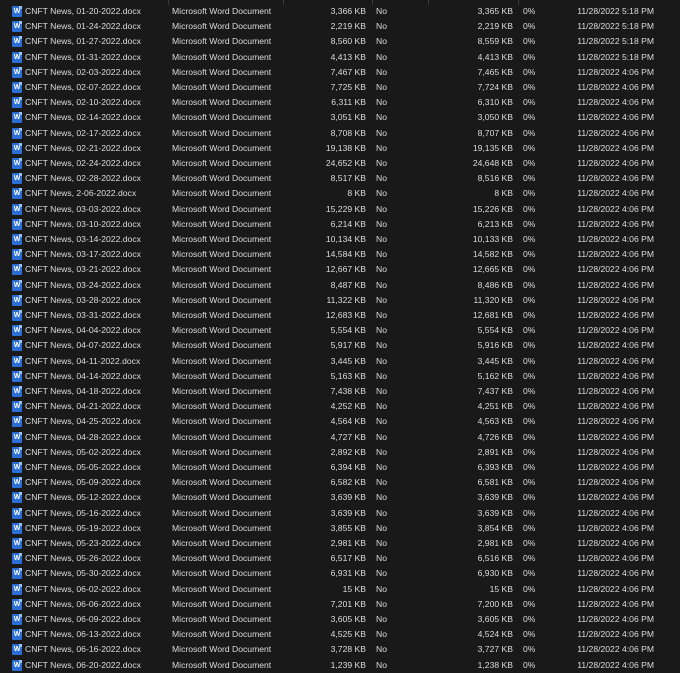  Describe the element at coordinates (83, 285) in the screenshot. I see `file-name: CNFT News, 03-24-2022.docx` at that location.